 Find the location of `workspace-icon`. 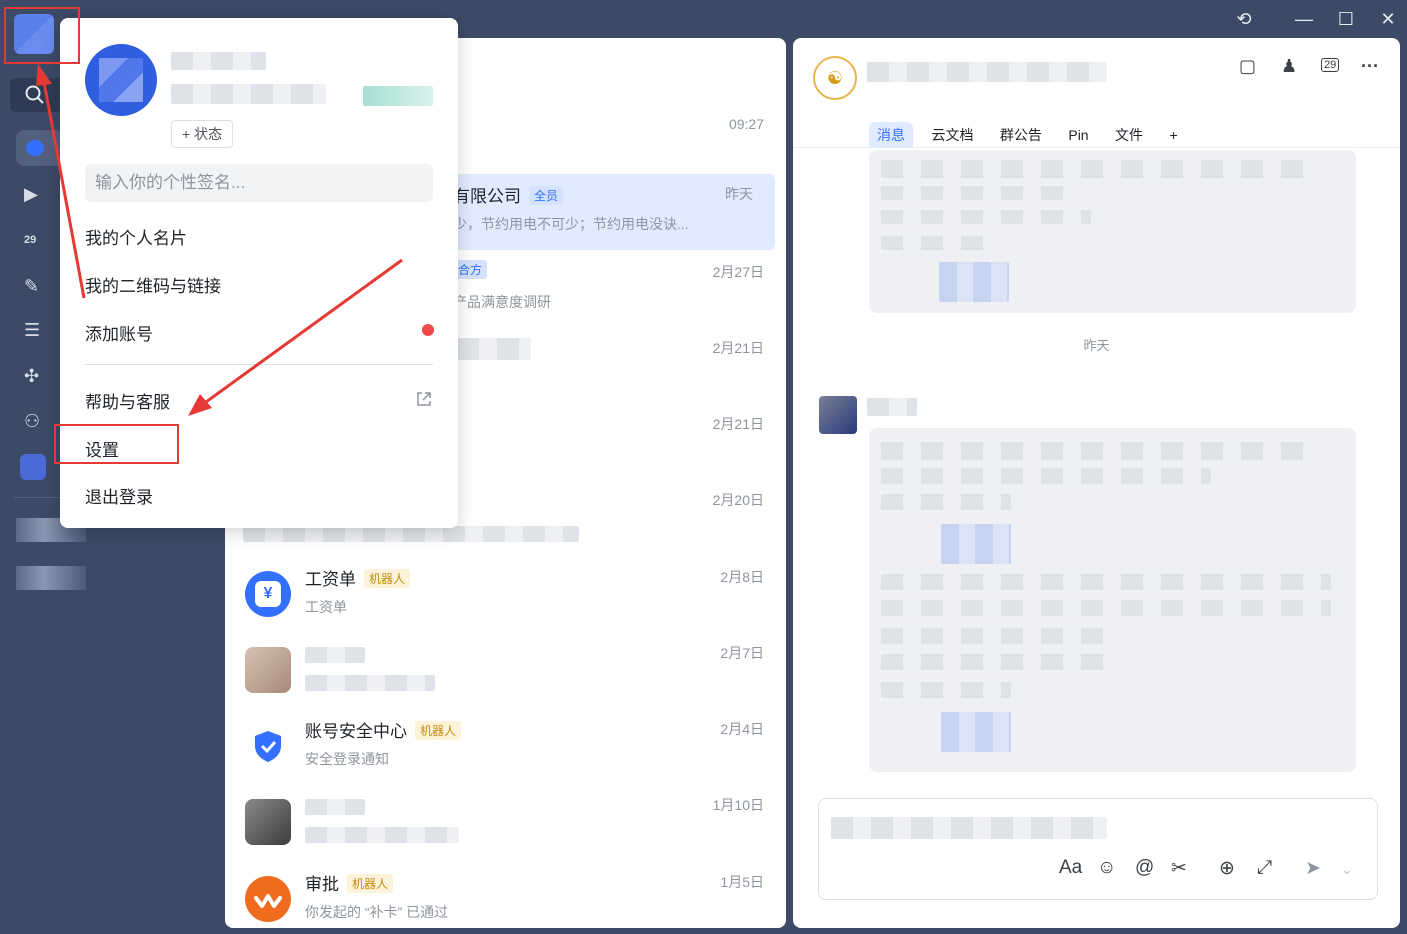

workspace-icon is located at coordinates (33, 467).